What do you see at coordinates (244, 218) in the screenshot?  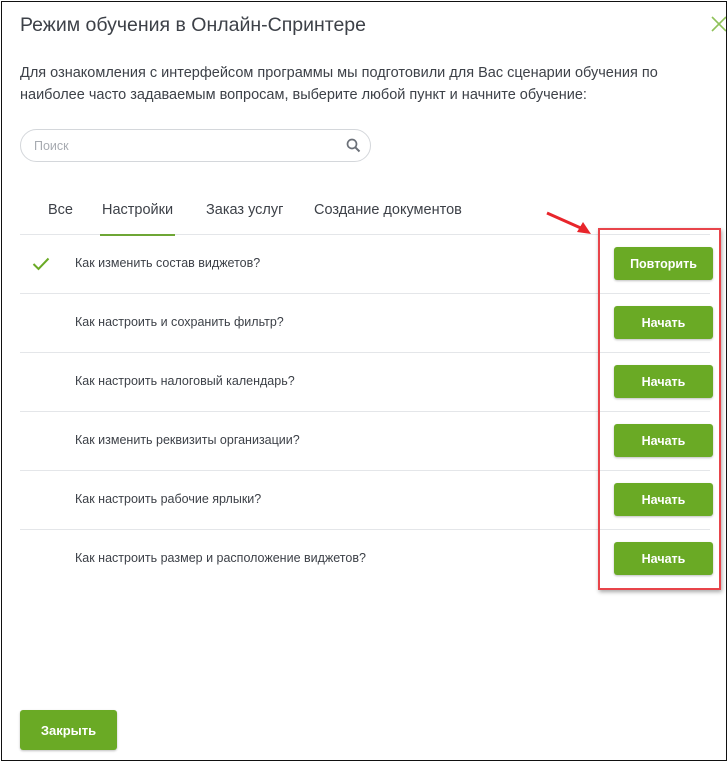 I see `tab-services: Заказ услуг` at bounding box center [244, 218].